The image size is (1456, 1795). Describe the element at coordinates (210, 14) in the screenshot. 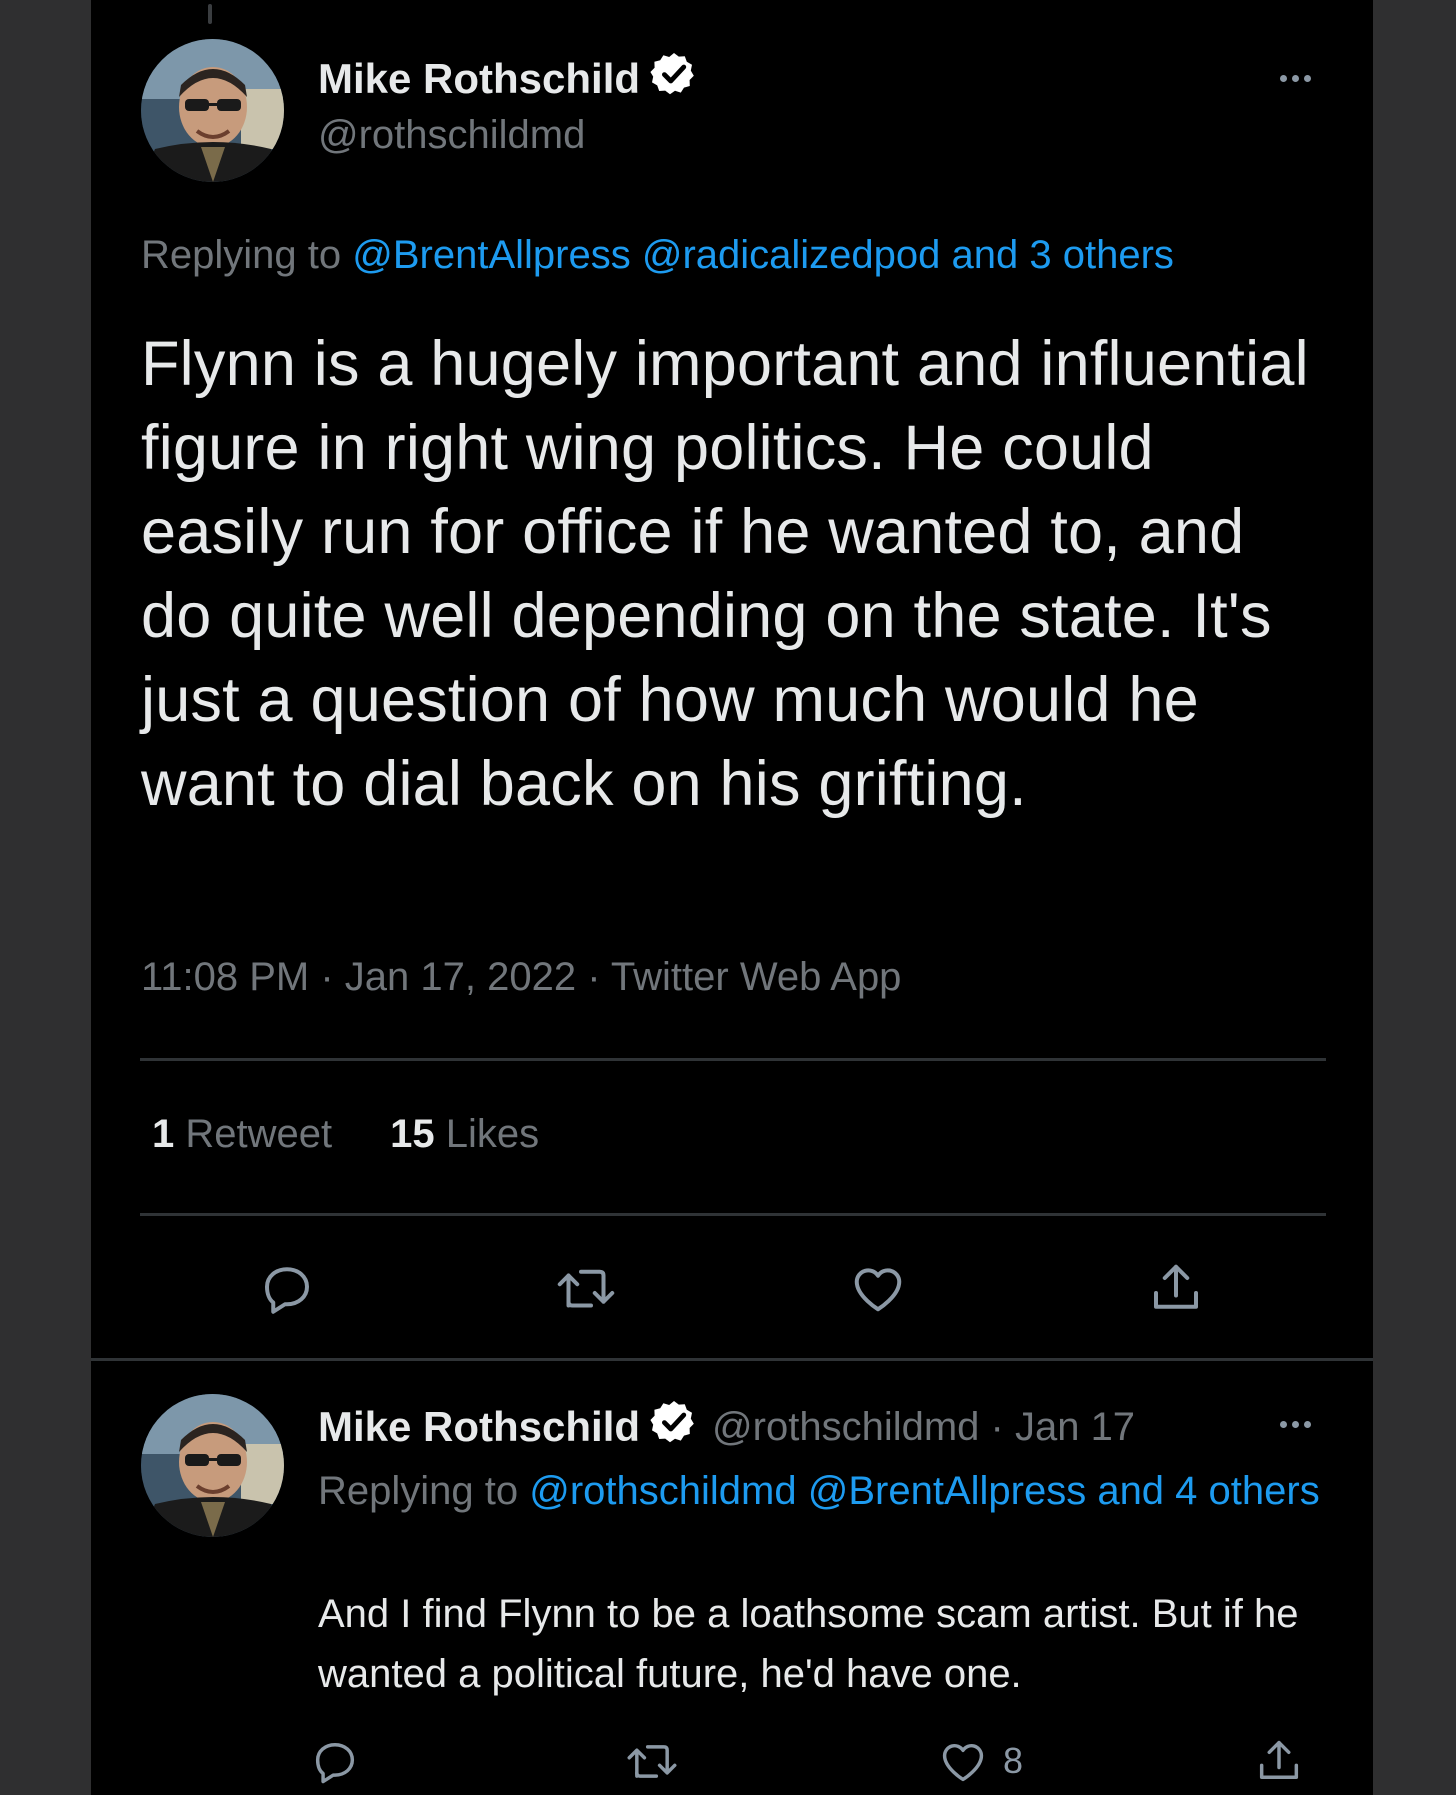

I see `thread-connector-line` at that location.